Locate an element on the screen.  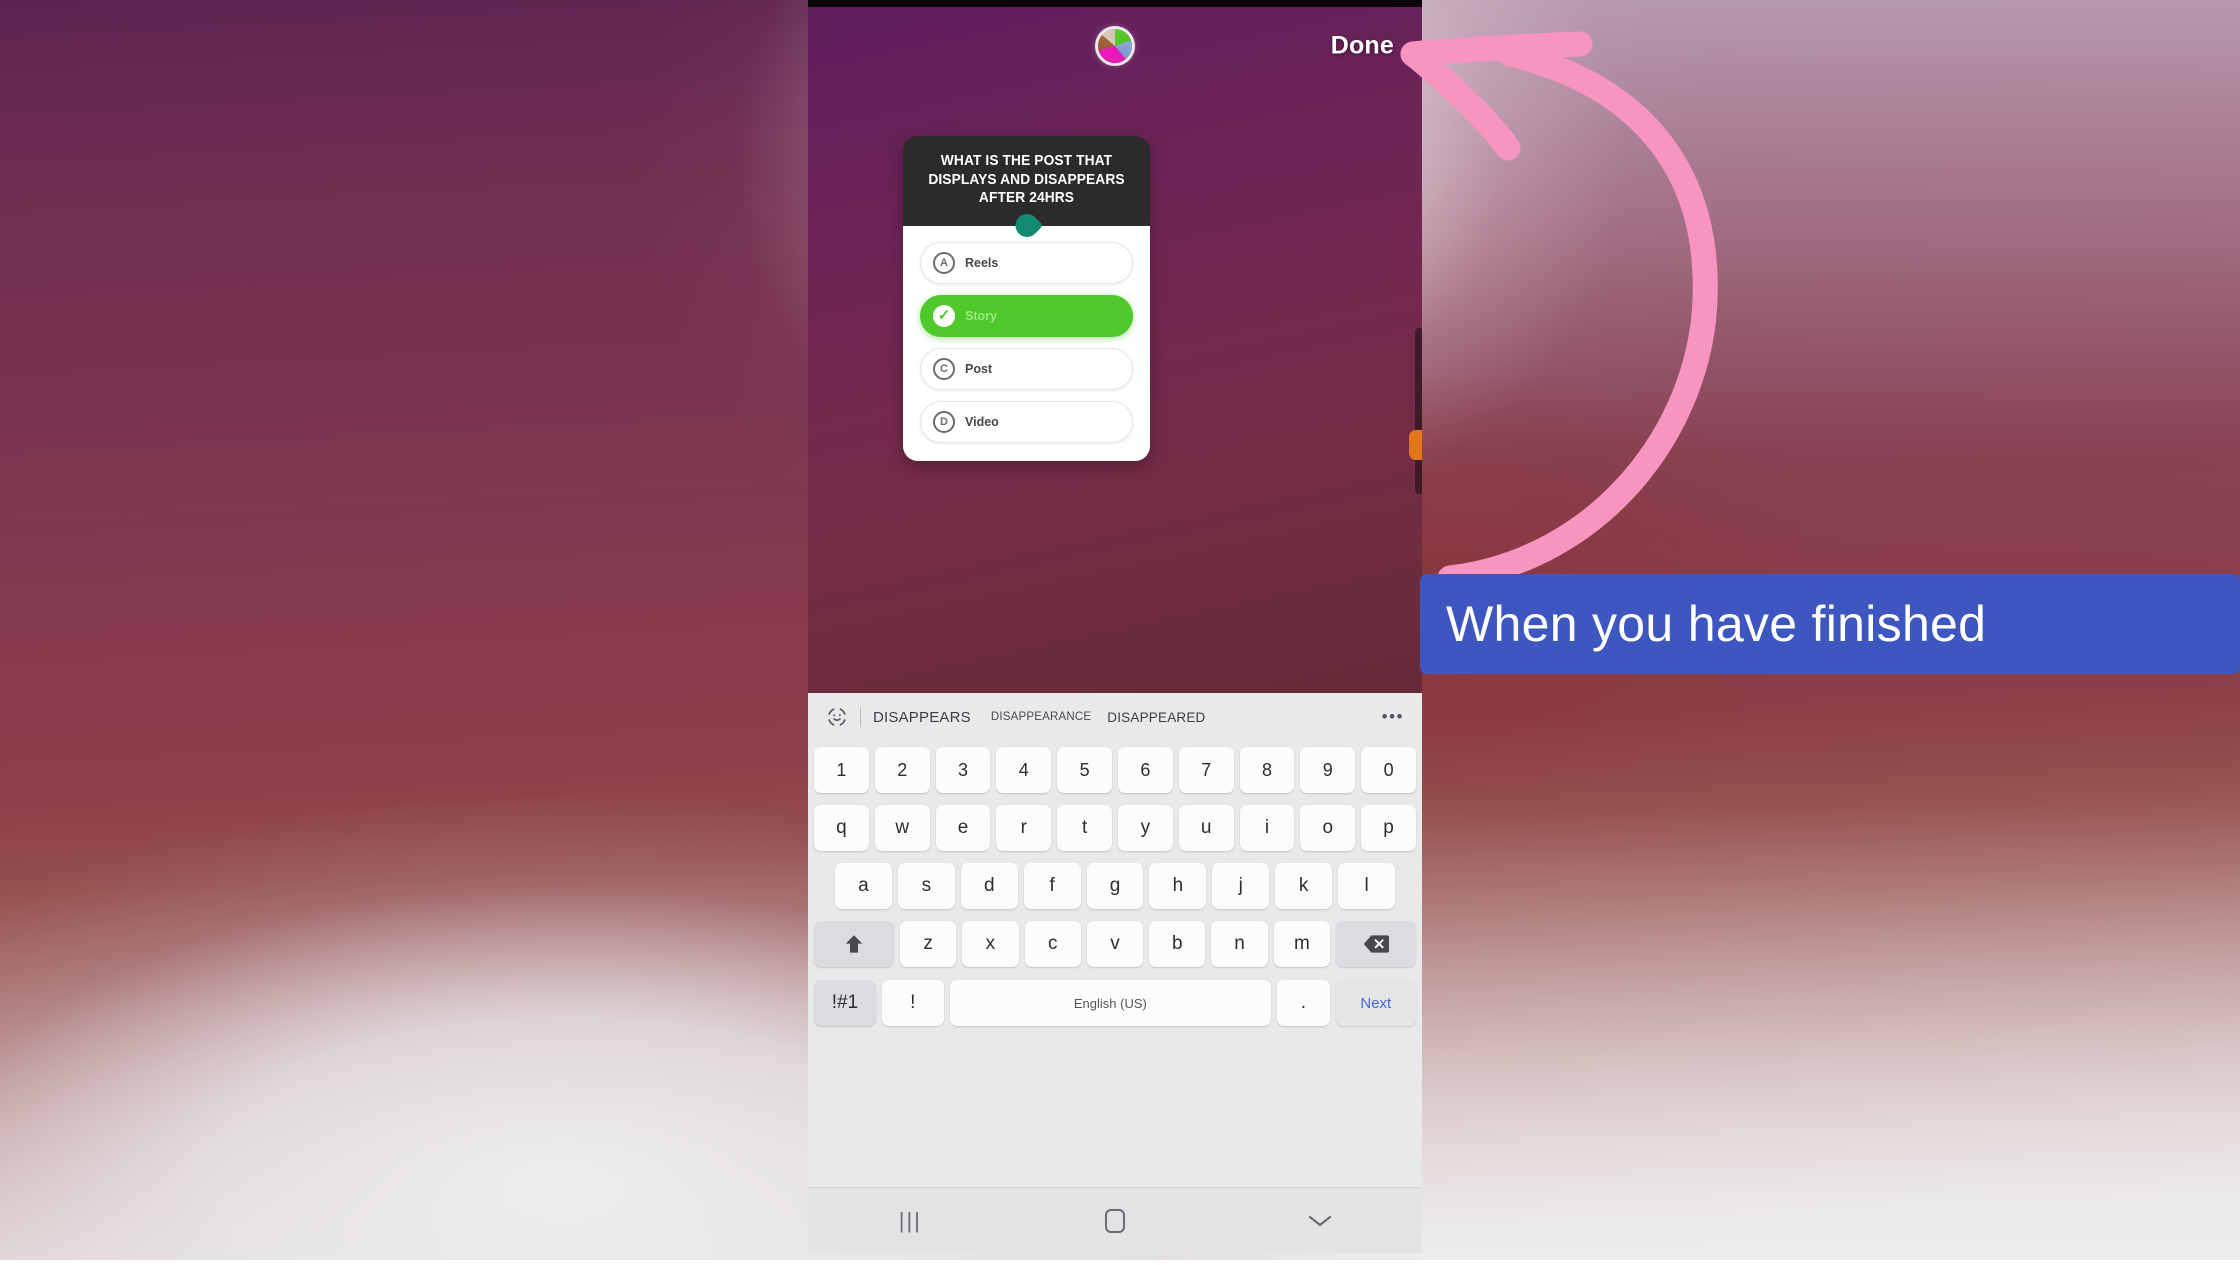
key-t: t is located at coordinates (1084, 828).